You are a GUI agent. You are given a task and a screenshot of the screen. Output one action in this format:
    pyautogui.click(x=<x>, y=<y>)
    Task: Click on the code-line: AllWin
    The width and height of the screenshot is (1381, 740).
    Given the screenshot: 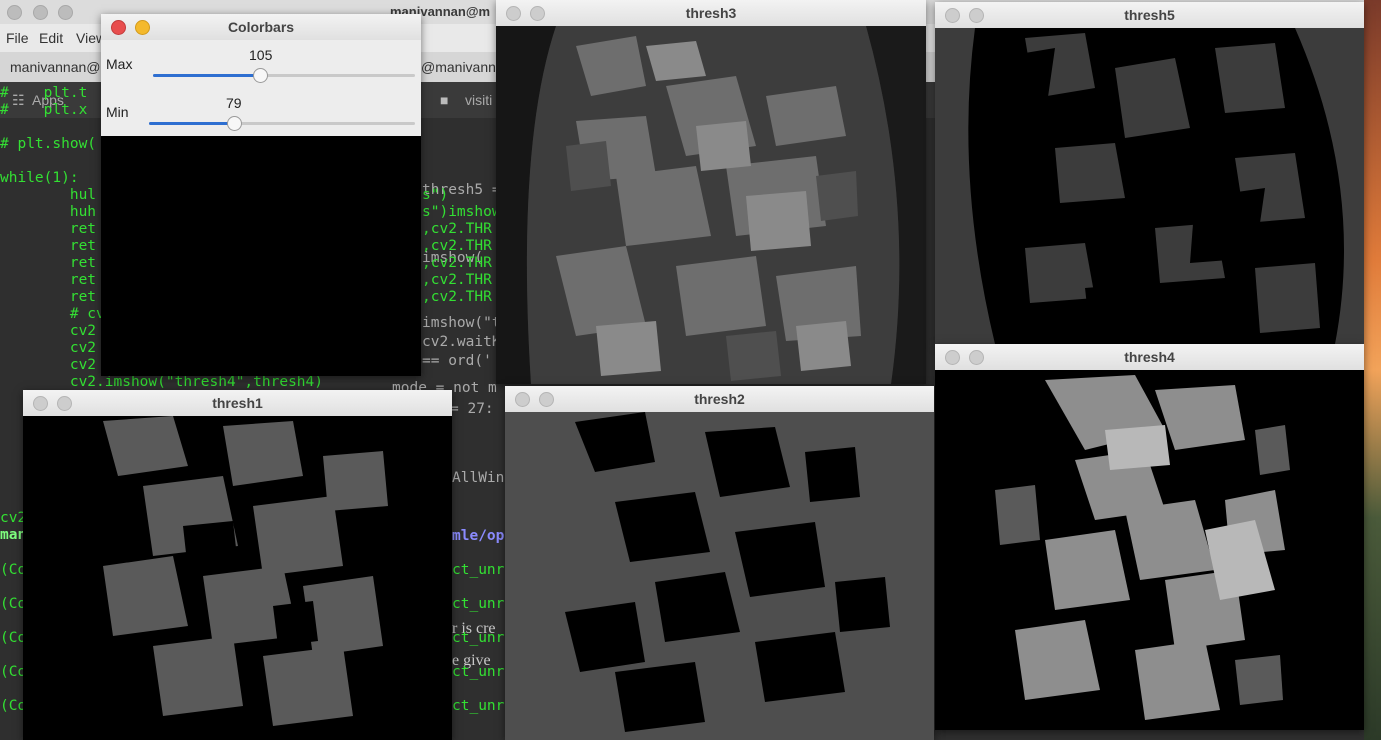 What is the action you would take?
    pyautogui.click(x=478, y=478)
    